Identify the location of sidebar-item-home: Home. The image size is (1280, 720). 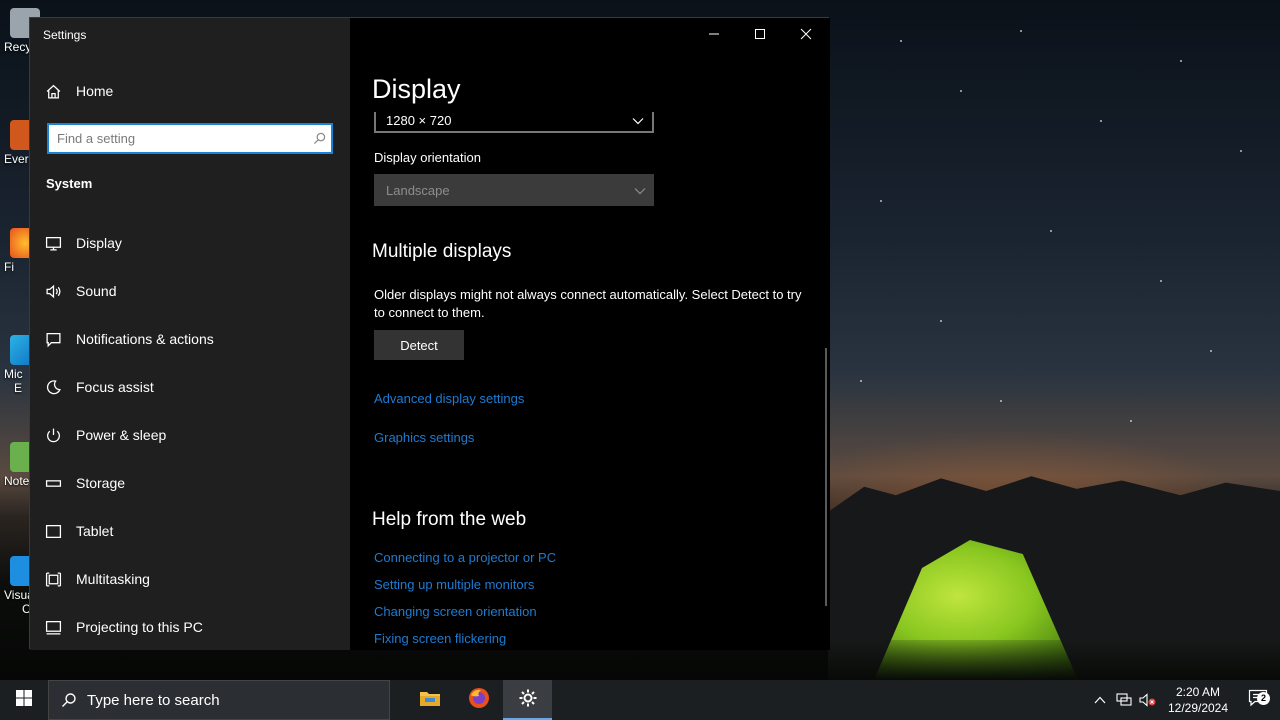
(190, 91).